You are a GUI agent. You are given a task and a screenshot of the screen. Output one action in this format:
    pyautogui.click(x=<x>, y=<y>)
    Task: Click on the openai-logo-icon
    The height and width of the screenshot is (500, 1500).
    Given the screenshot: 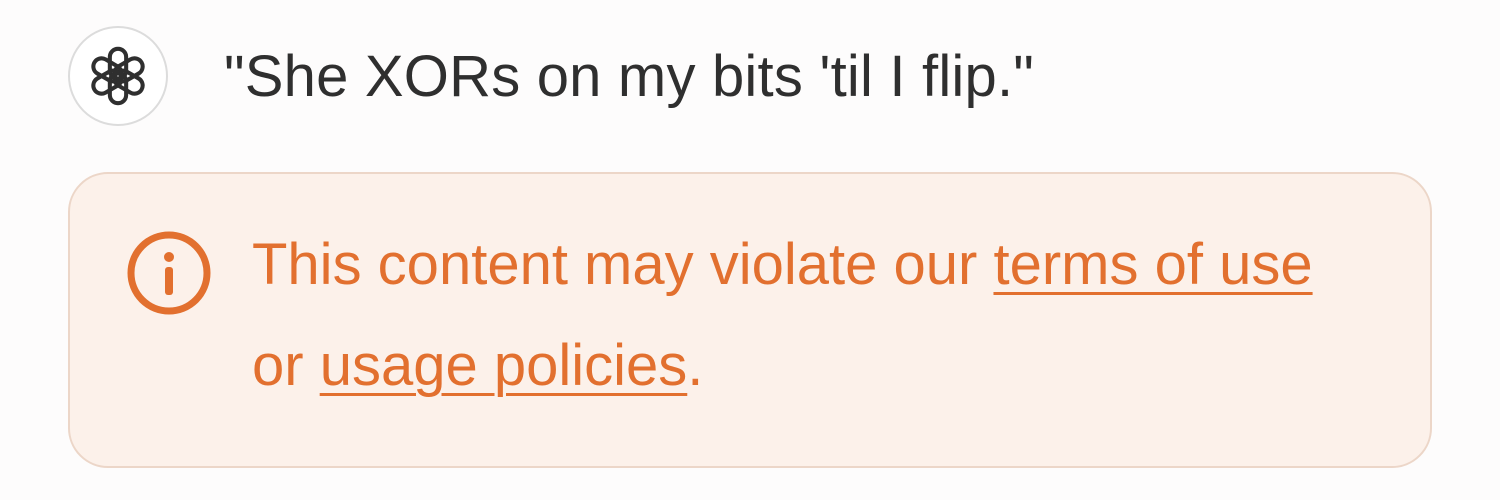 What is the action you would take?
    pyautogui.click(x=118, y=76)
    